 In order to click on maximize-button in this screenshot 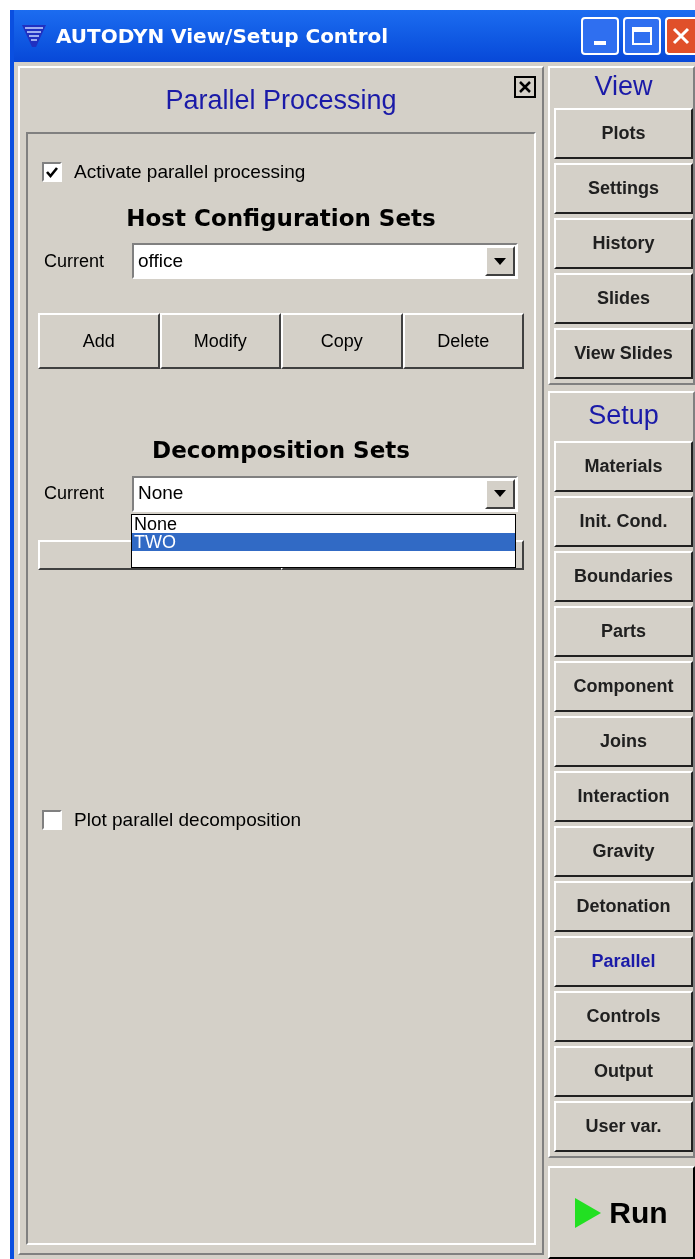, I will do `click(642, 36)`.